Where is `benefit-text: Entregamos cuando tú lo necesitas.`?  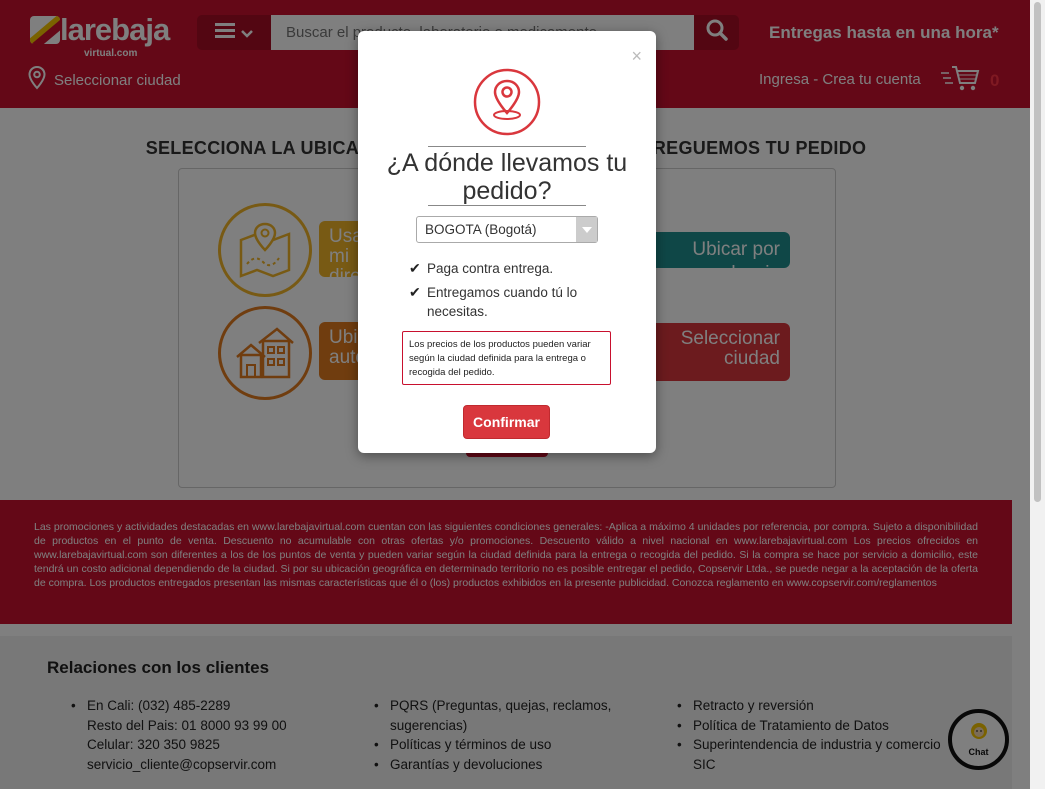 benefit-text: Entregamos cuando tú lo necesitas. is located at coordinates (502, 302).